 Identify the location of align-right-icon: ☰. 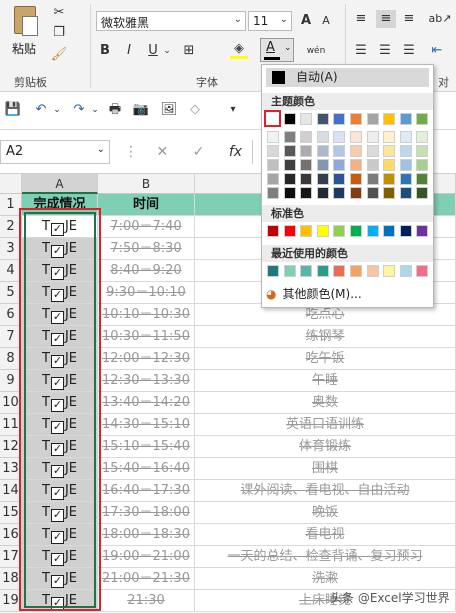
(409, 51).